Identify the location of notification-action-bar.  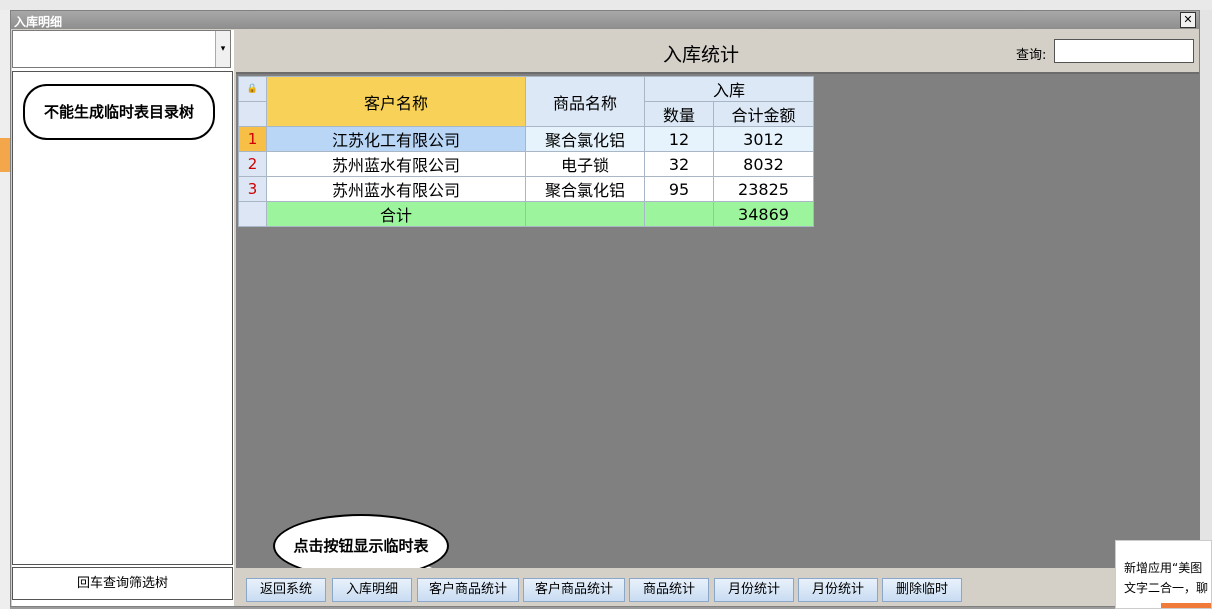
(1186, 605).